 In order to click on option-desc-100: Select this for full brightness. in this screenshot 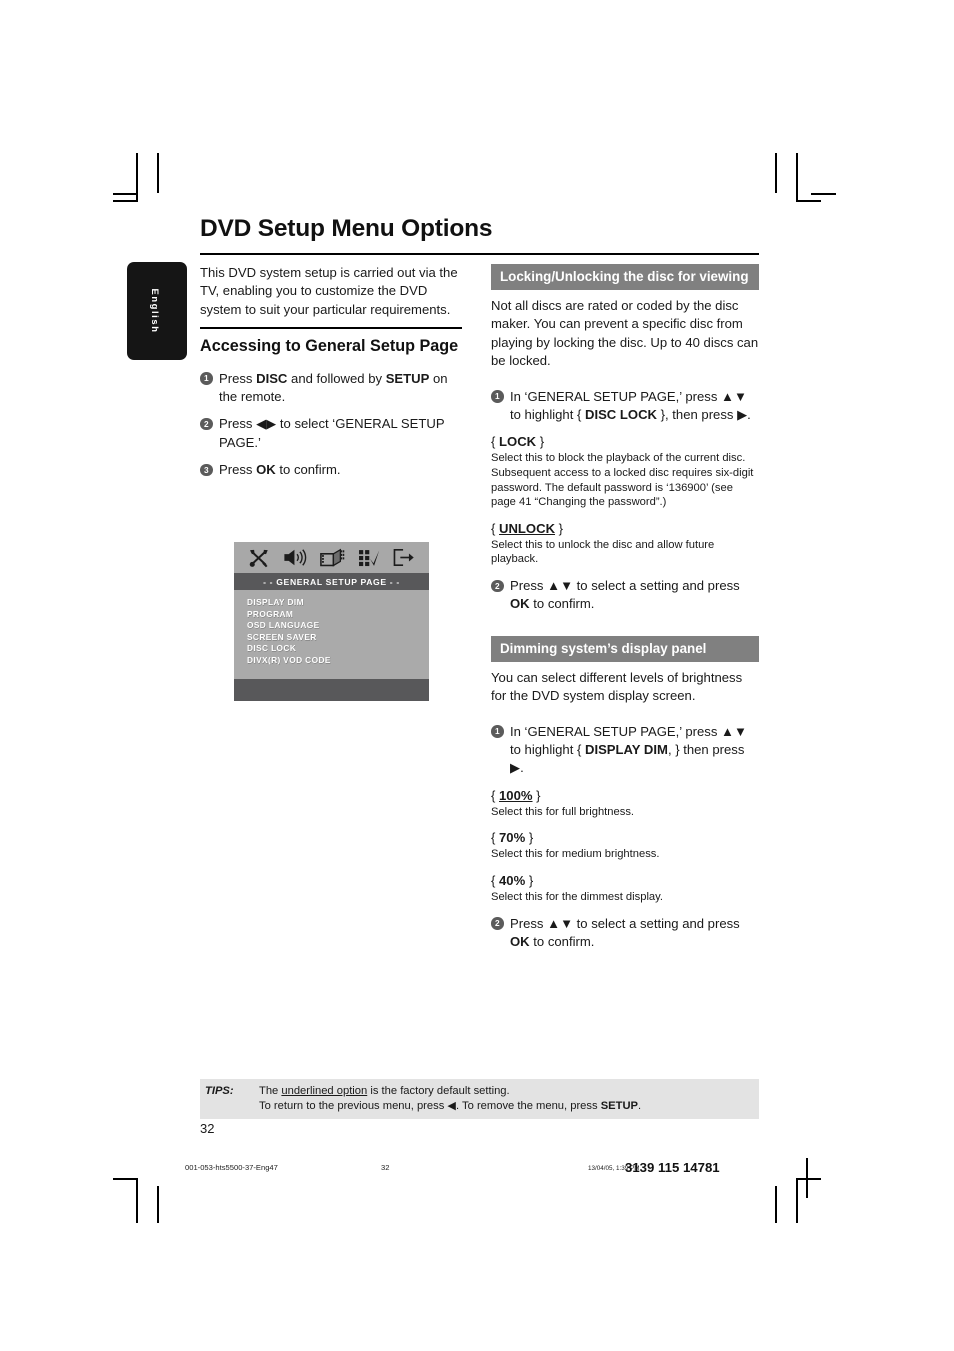, I will do `click(563, 811)`.